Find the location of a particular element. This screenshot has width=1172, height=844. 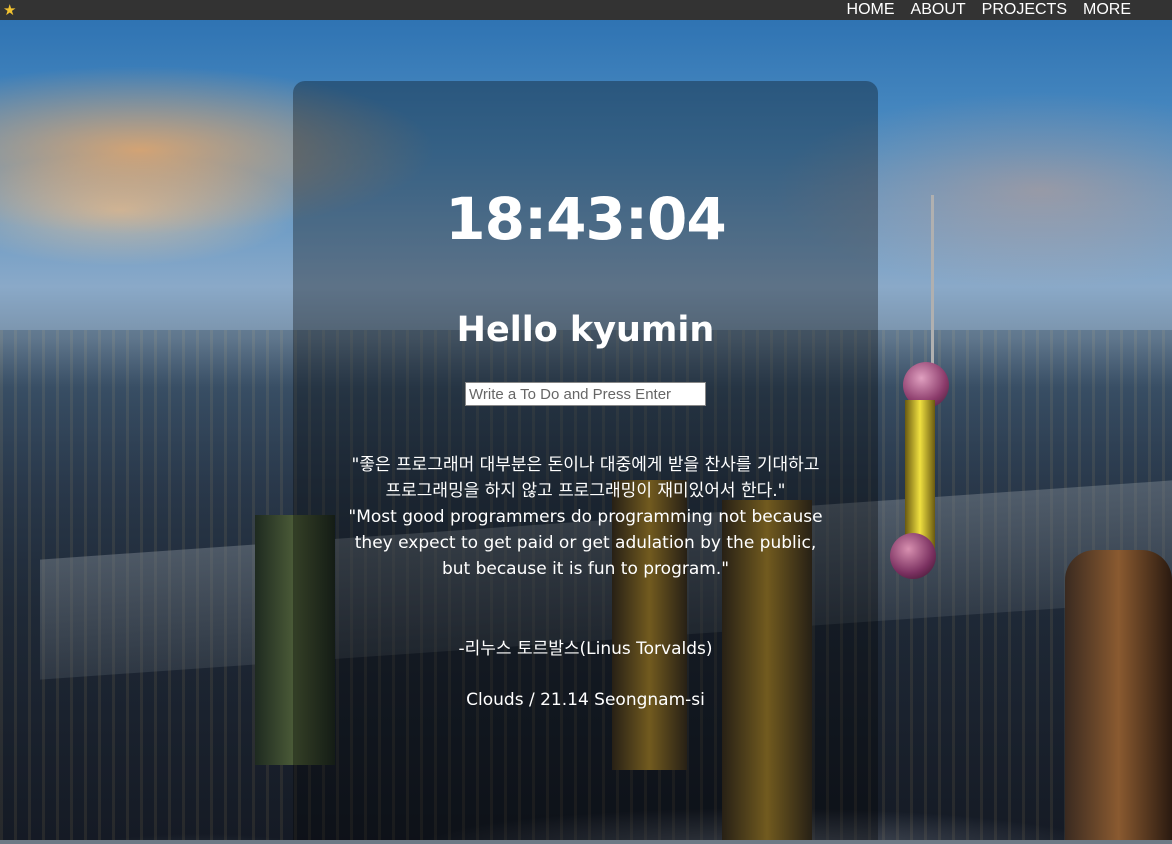

top-navbar: ★ HOME ABOUT PROJECTS MORE is located at coordinates (586, 10).